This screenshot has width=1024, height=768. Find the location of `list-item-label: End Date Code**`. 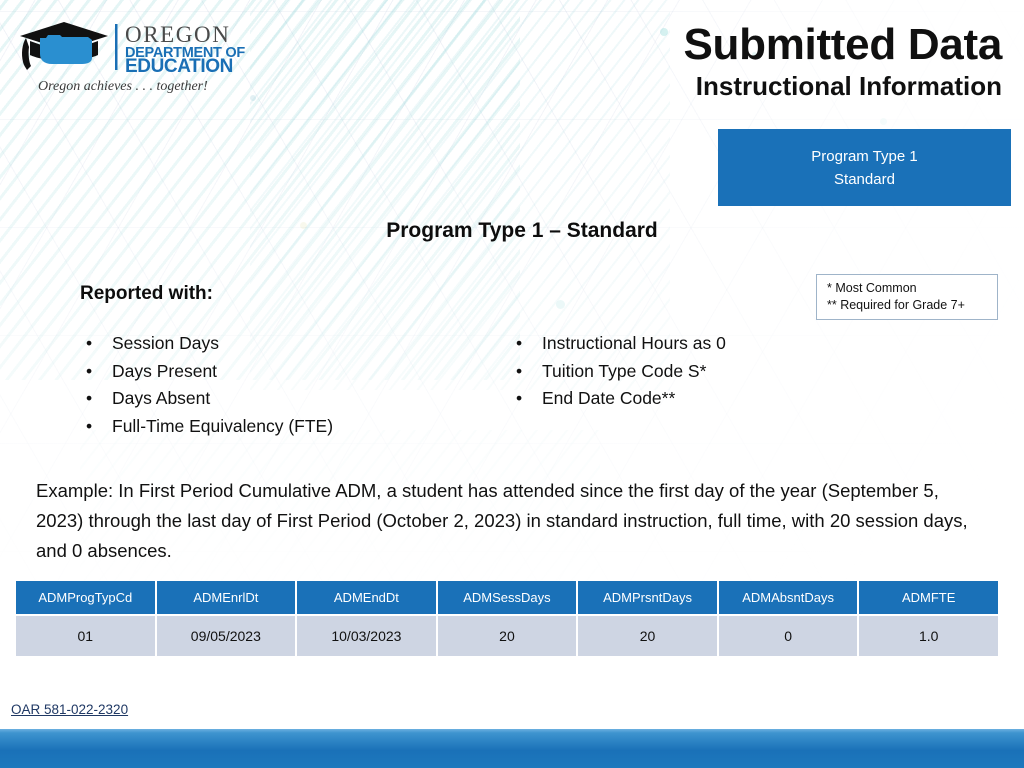

list-item-label: End Date Code** is located at coordinates (609, 398).